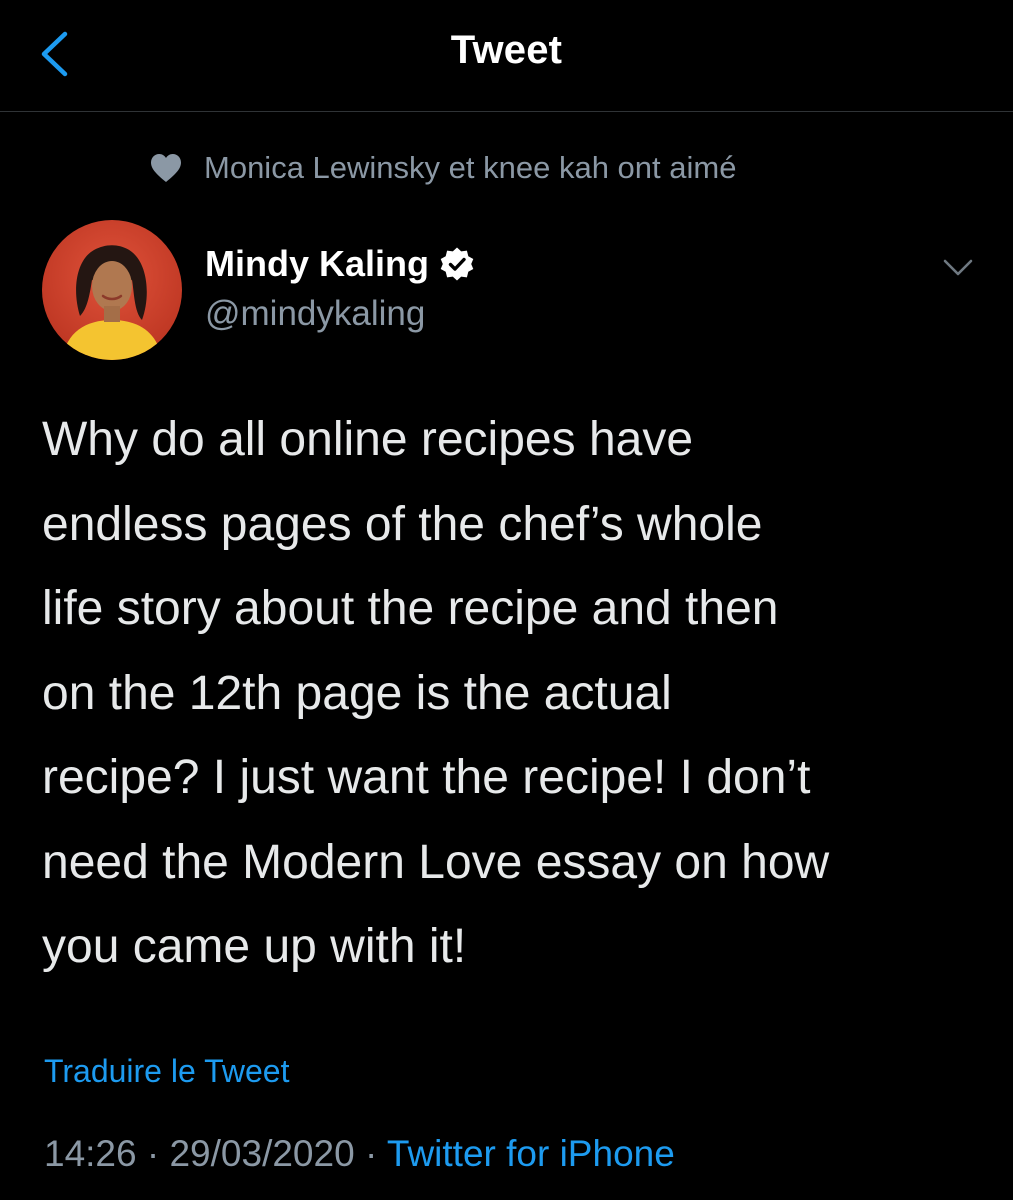 This screenshot has height=1200, width=1013. What do you see at coordinates (166, 168) in the screenshot?
I see `heart-icon` at bounding box center [166, 168].